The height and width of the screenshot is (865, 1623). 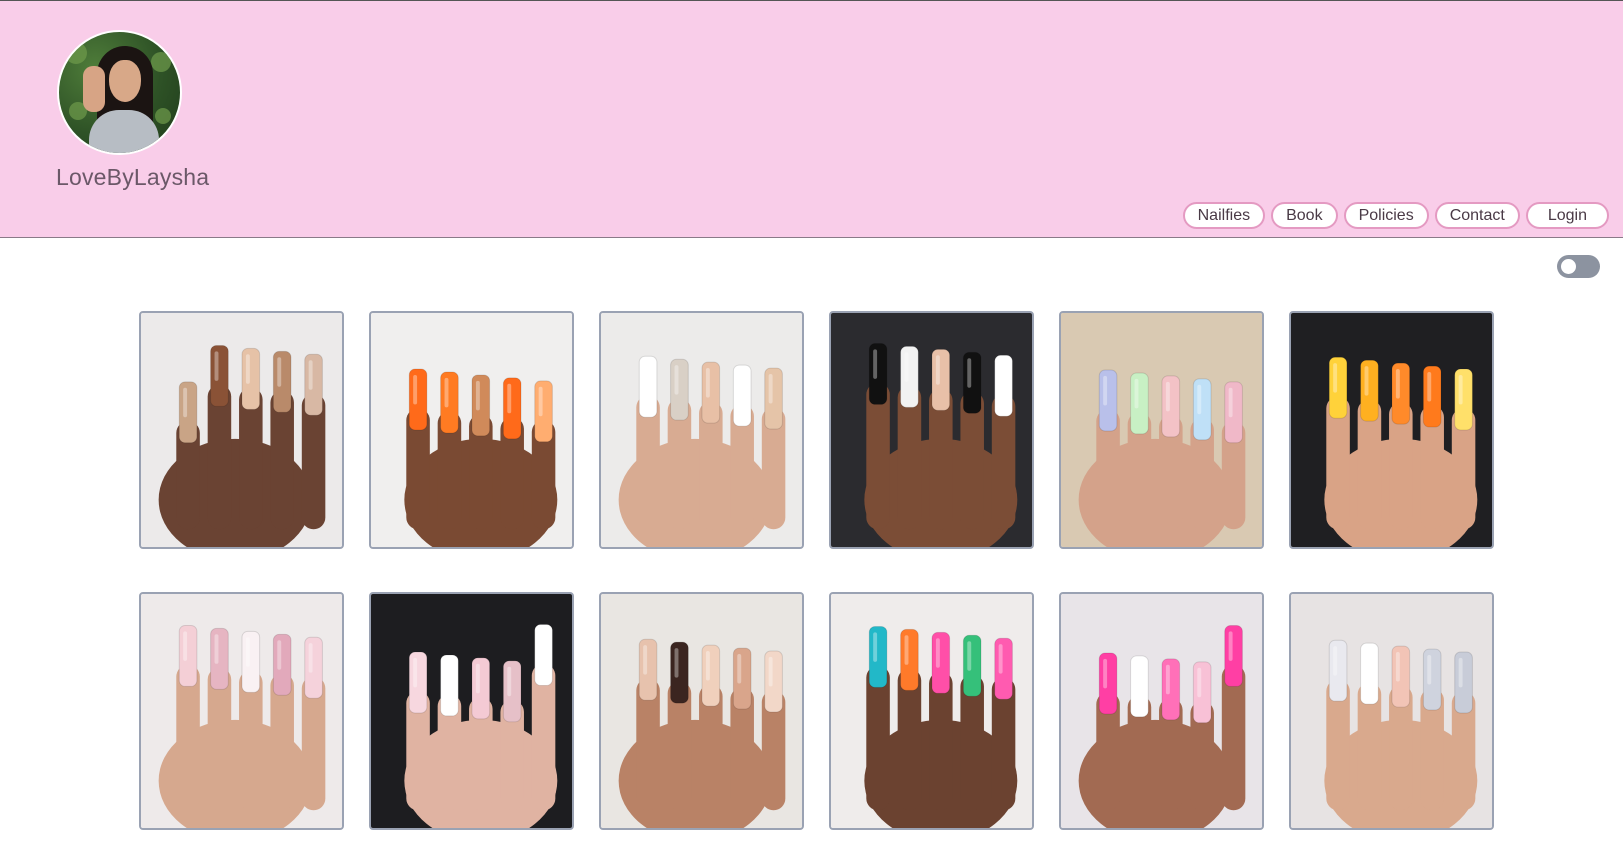 I want to click on nav-contact-button: Contact, so click(x=1477, y=215).